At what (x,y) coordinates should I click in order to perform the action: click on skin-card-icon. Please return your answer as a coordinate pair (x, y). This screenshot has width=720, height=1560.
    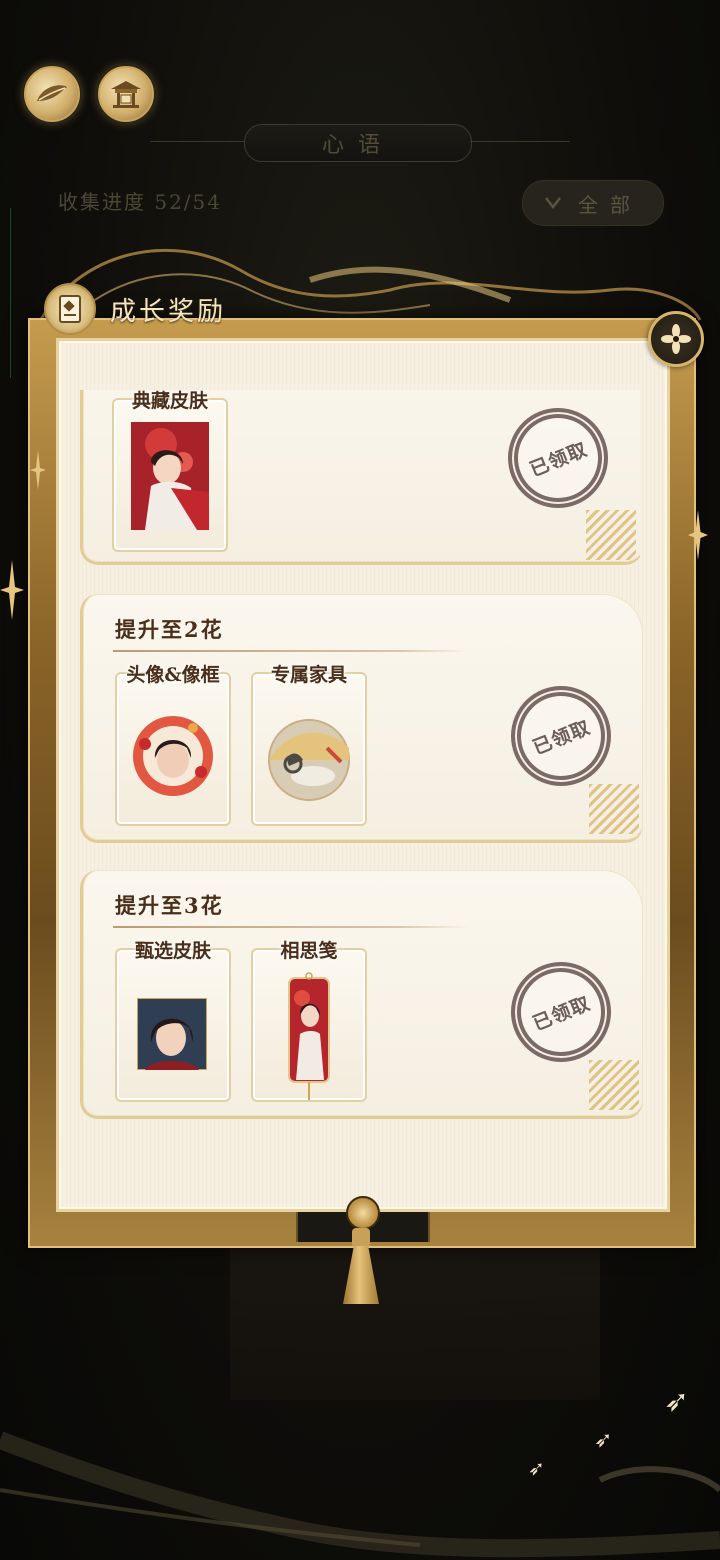
    Looking at the image, I should click on (170, 476).